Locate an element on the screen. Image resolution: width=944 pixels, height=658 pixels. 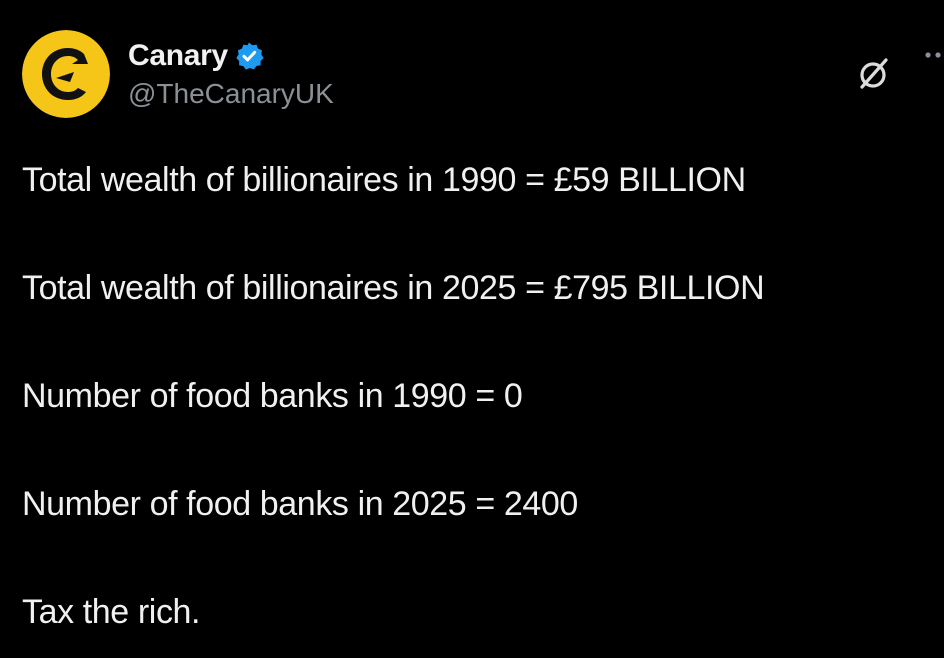
avatar is located at coordinates (66, 74).